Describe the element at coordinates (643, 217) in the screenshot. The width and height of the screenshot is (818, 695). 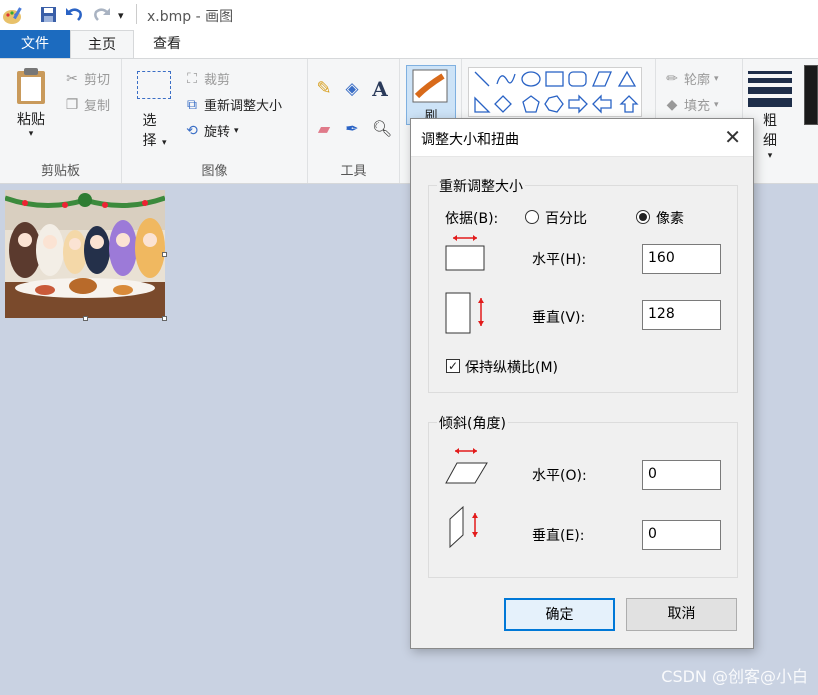
I see `pixels-radio` at that location.